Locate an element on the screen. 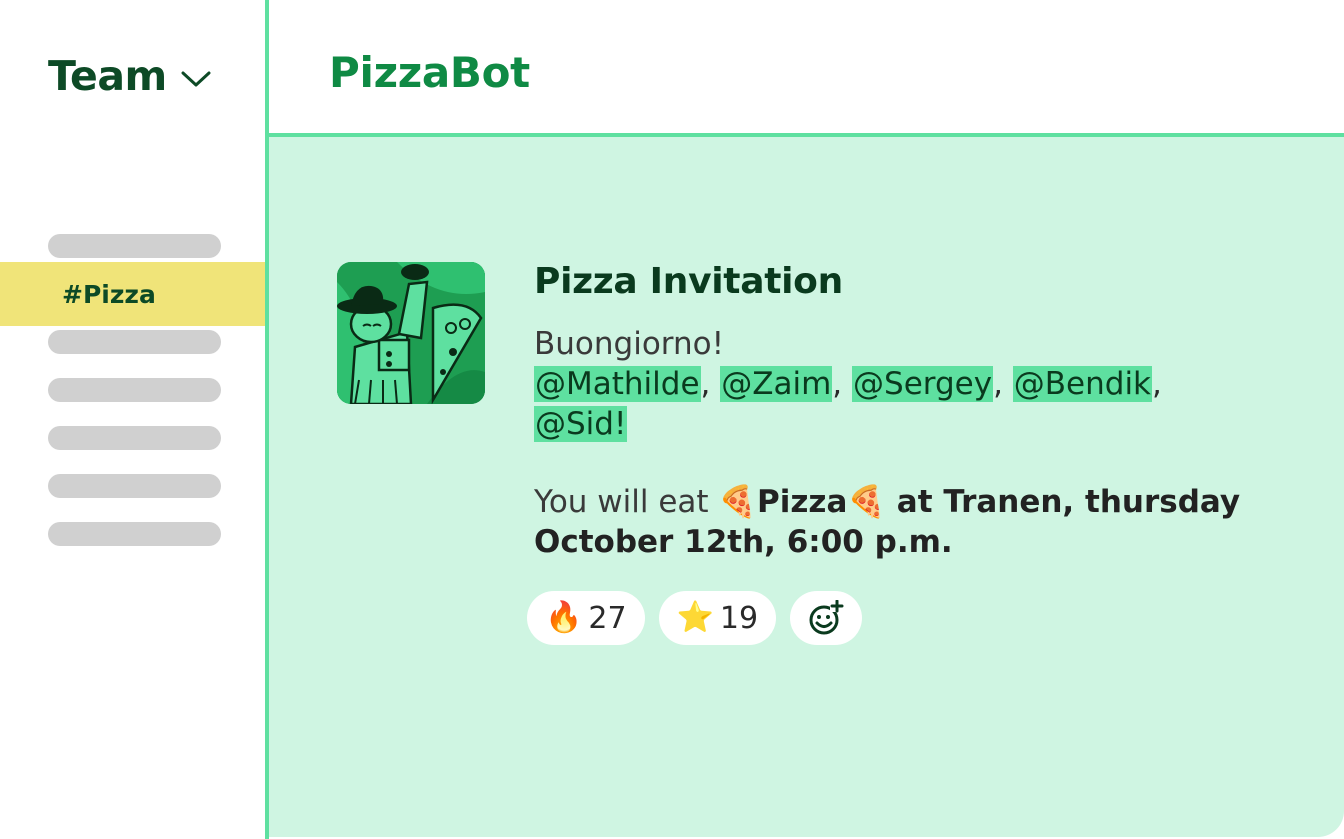 The width and height of the screenshot is (1344, 839). pizza-word: Pizza is located at coordinates (802, 502).